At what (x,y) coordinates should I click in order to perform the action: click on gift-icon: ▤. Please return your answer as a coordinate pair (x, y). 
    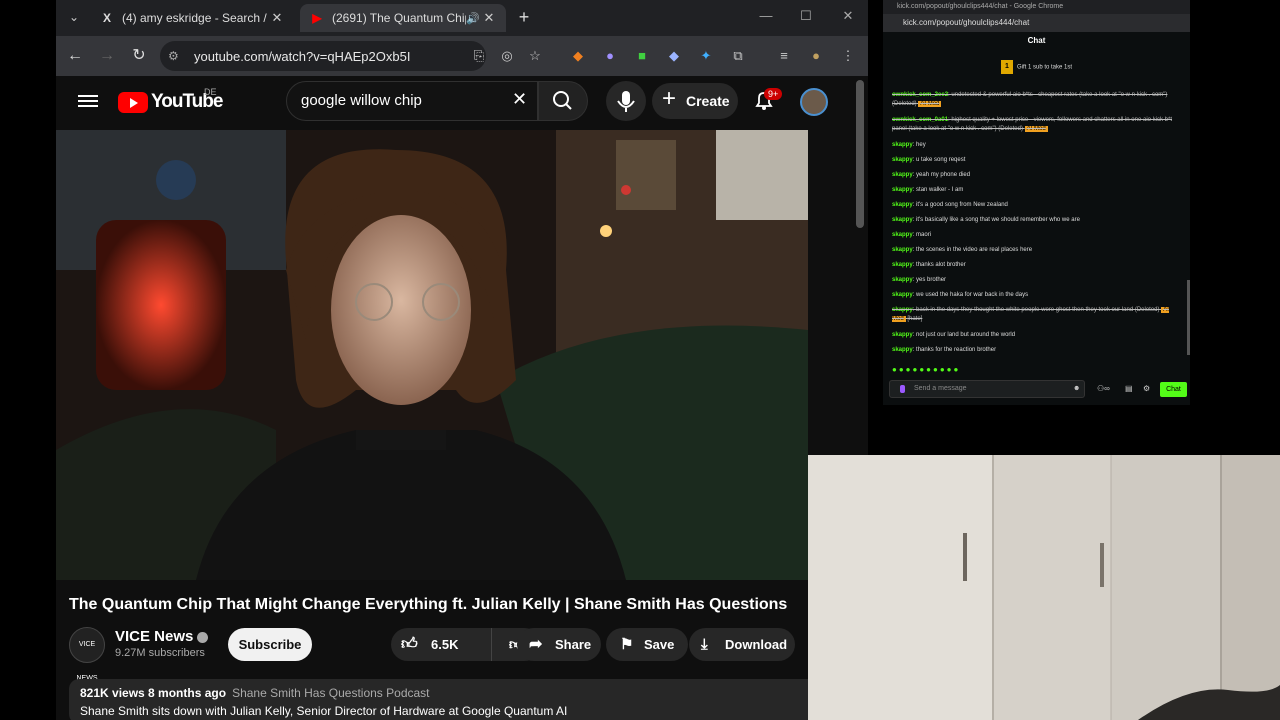
    Looking at the image, I should click on (1129, 388).